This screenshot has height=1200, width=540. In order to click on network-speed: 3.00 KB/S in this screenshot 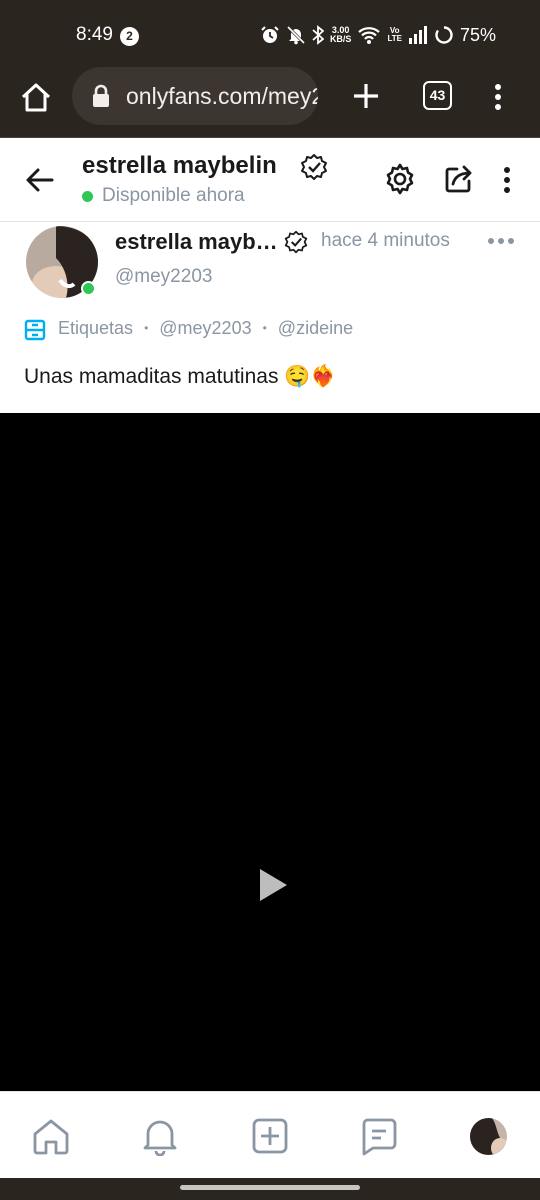, I will do `click(340, 34)`.